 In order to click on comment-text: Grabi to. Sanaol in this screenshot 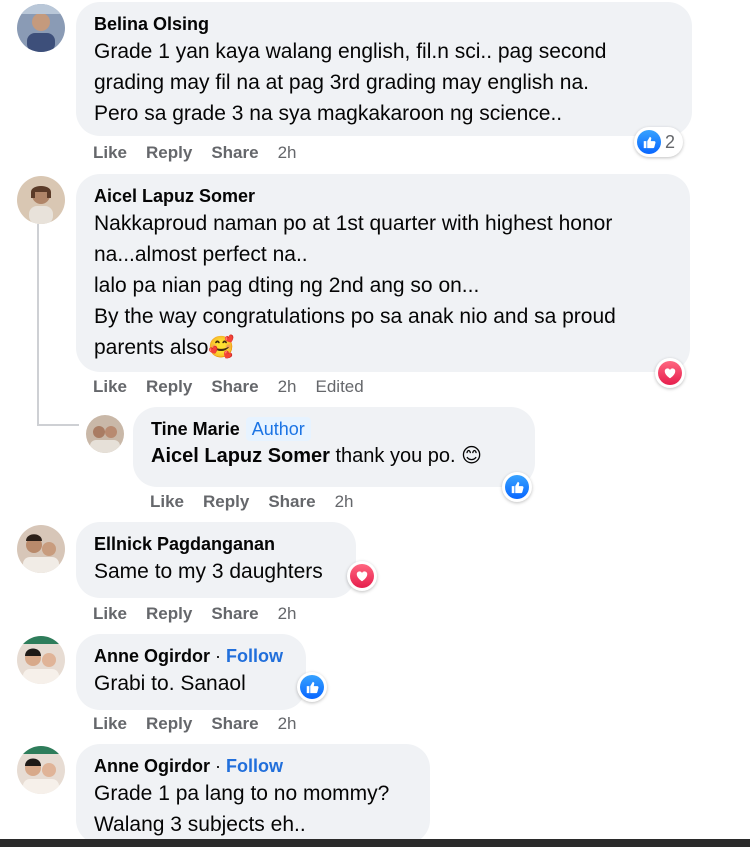, I will do `click(170, 683)`.